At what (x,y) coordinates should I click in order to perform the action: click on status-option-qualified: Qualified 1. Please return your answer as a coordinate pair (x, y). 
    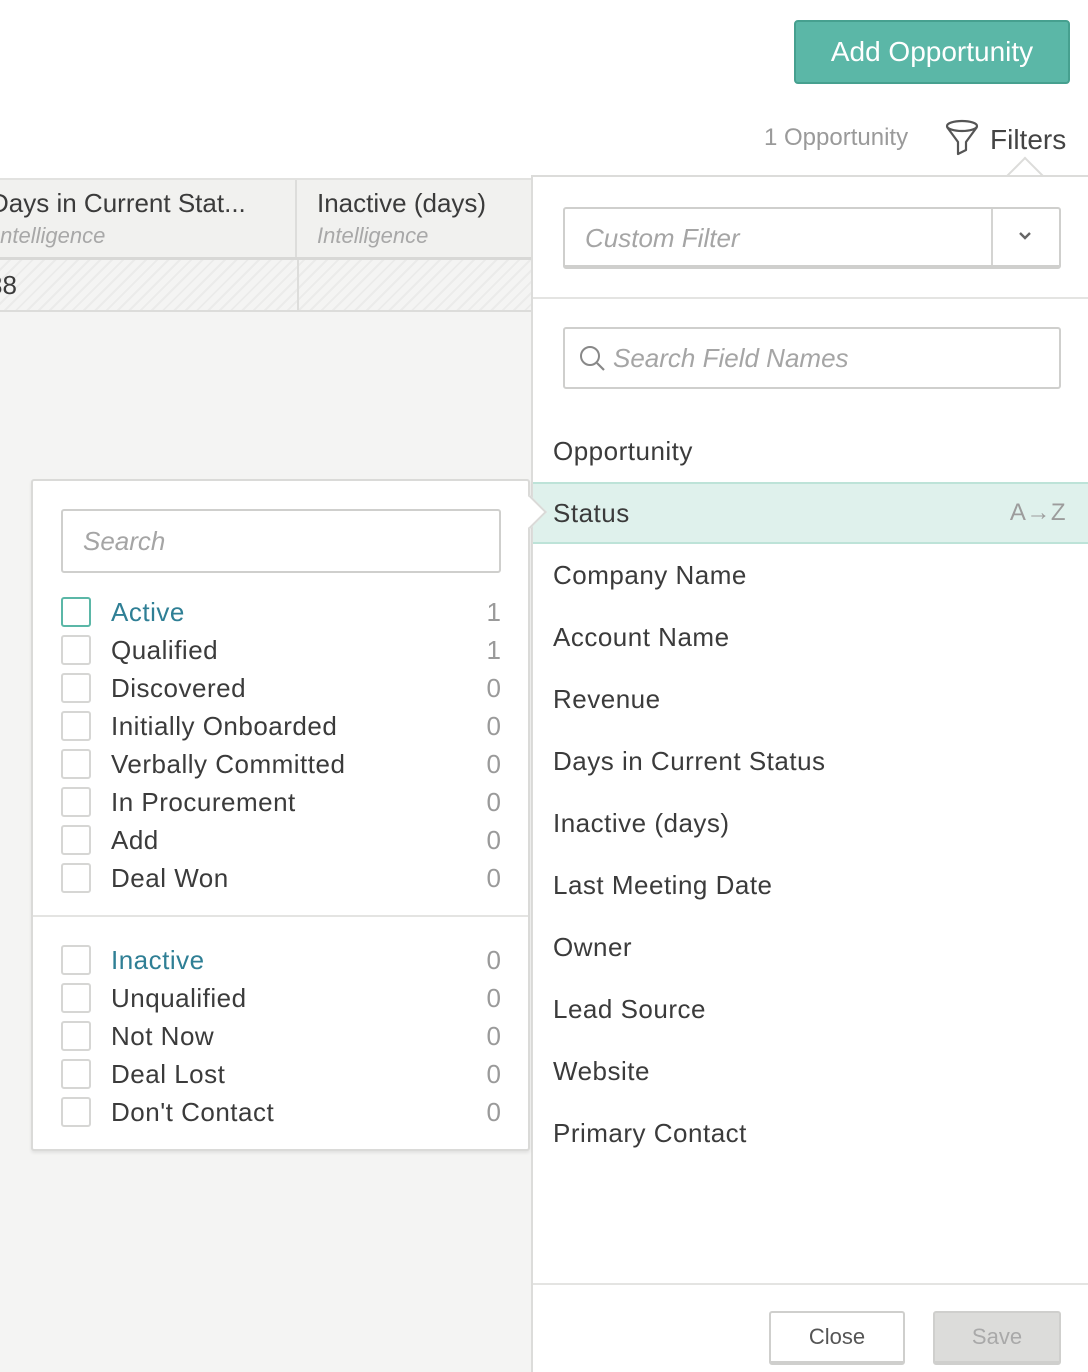
    Looking at the image, I should click on (281, 650).